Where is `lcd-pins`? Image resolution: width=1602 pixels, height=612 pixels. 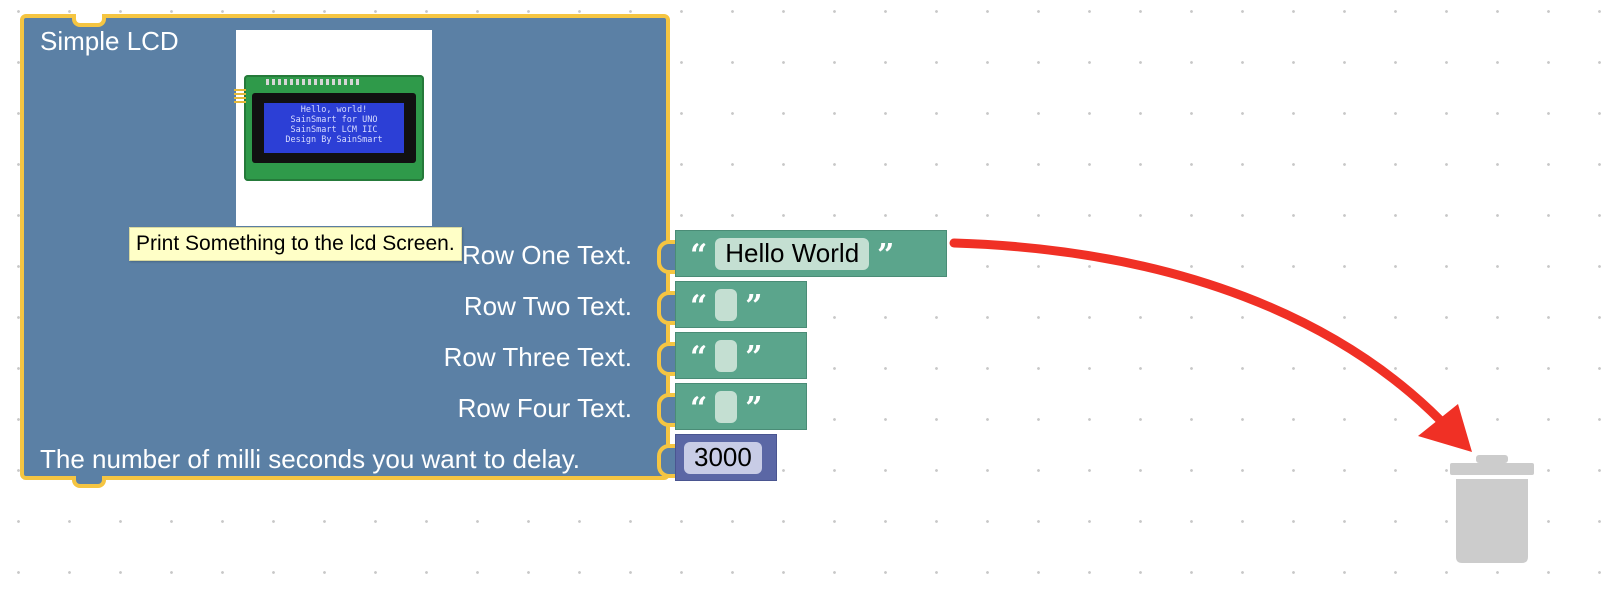
lcd-pins is located at coordinates (314, 82).